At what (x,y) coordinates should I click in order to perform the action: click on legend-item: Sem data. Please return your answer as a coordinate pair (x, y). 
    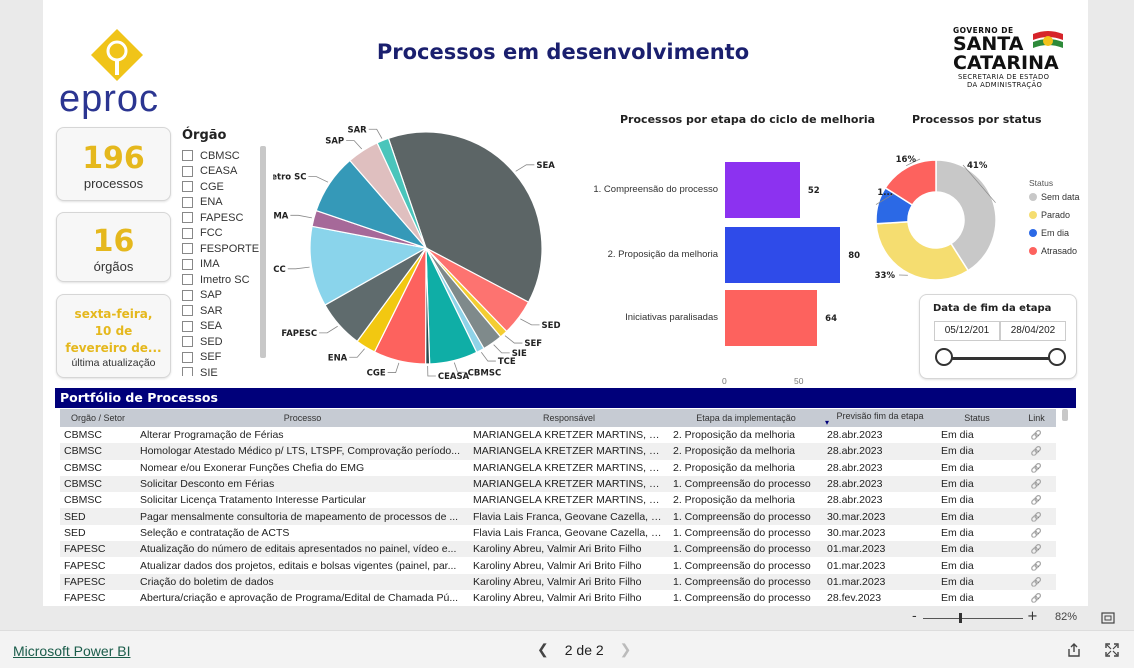
    Looking at the image, I should click on (1054, 197).